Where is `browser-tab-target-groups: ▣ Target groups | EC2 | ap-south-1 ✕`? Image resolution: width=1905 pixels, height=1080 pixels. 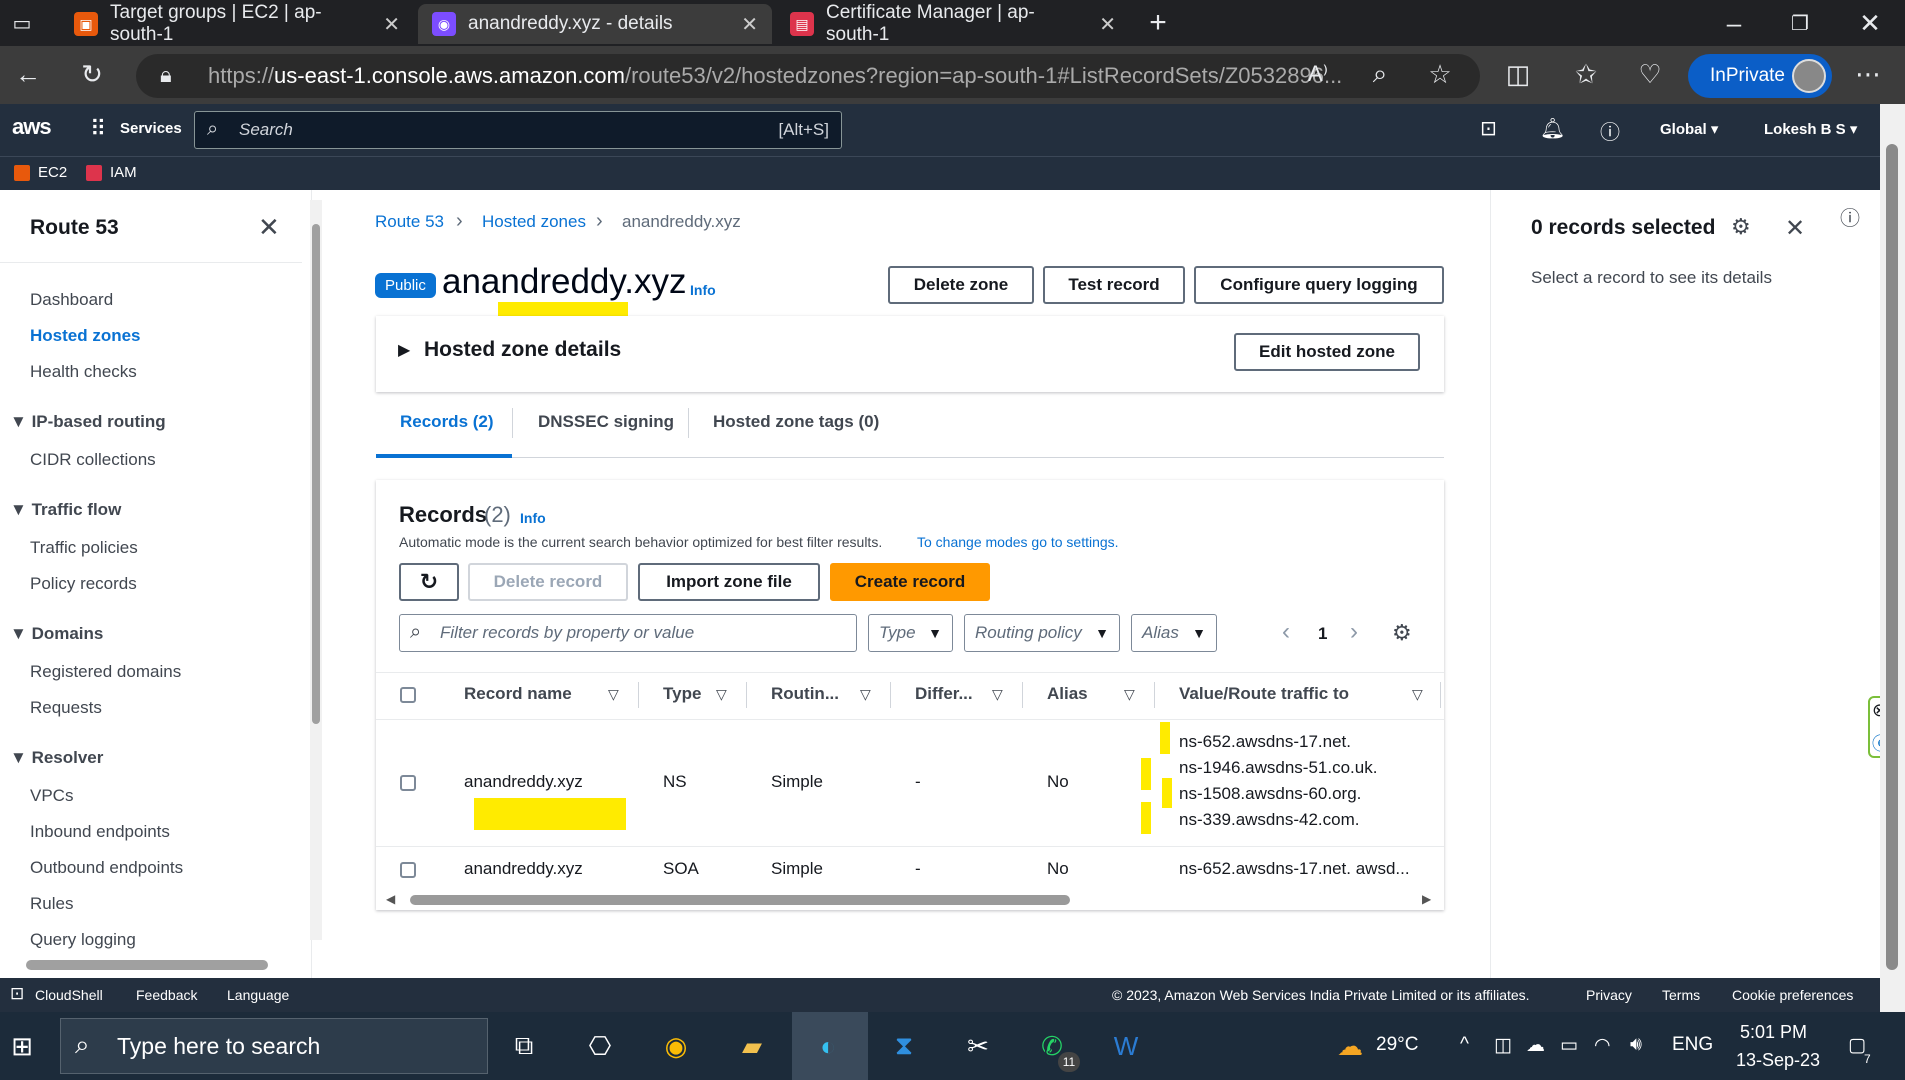
browser-tab-target-groups: ▣ Target groups | EC2 | ap-south-1 ✕ is located at coordinates (237, 23).